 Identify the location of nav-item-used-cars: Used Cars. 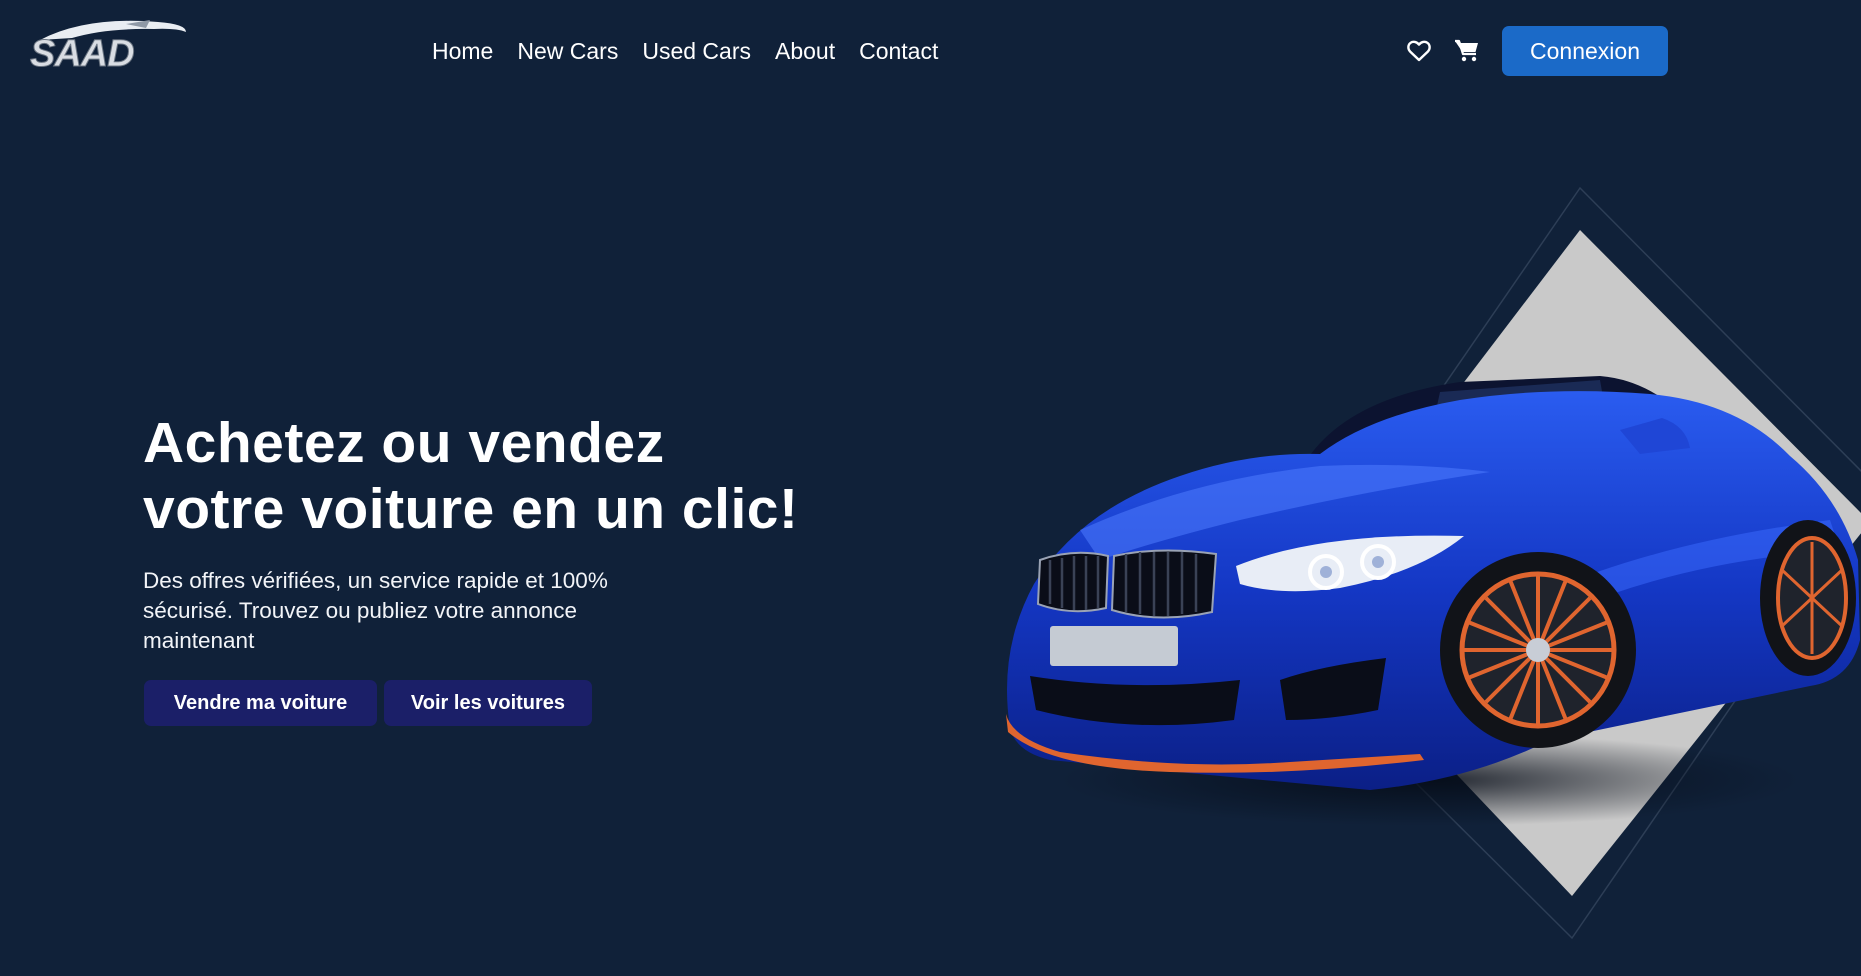
(696, 51).